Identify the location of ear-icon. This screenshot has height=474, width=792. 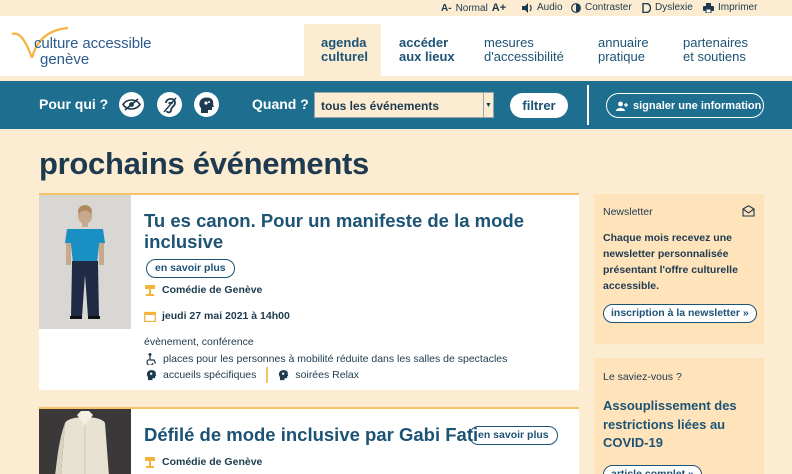
(169, 105).